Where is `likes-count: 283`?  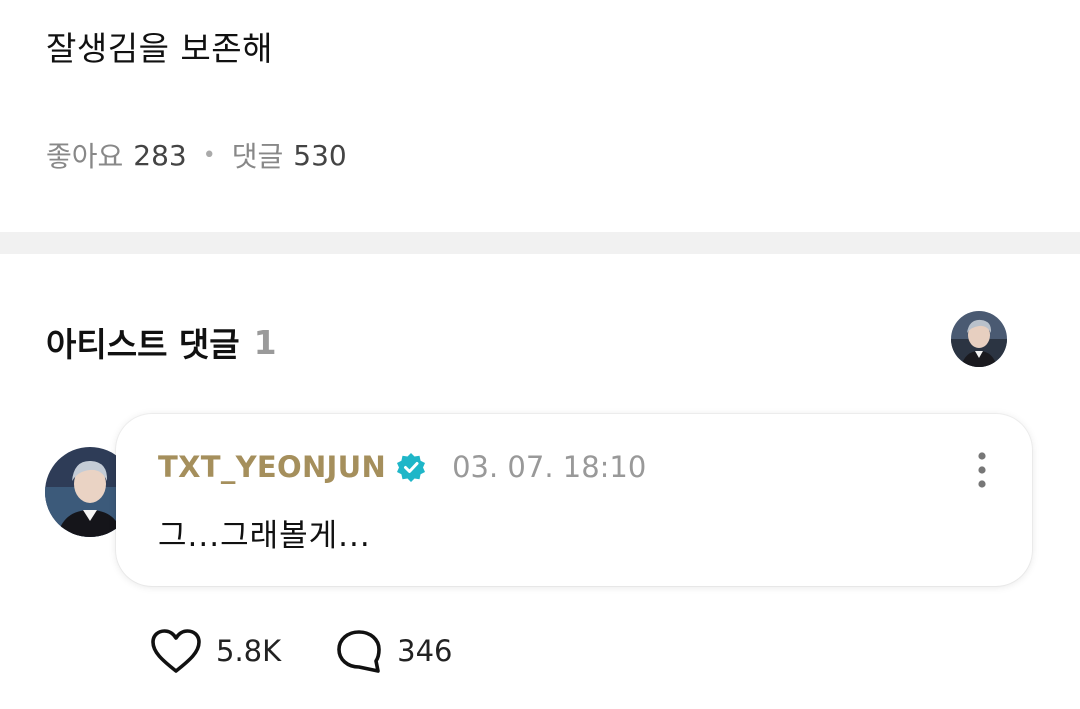
likes-count: 283 is located at coordinates (160, 155).